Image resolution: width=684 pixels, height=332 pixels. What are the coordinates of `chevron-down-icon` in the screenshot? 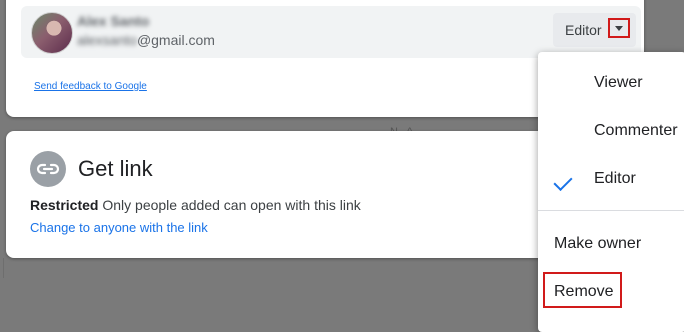 It's located at (619, 28).